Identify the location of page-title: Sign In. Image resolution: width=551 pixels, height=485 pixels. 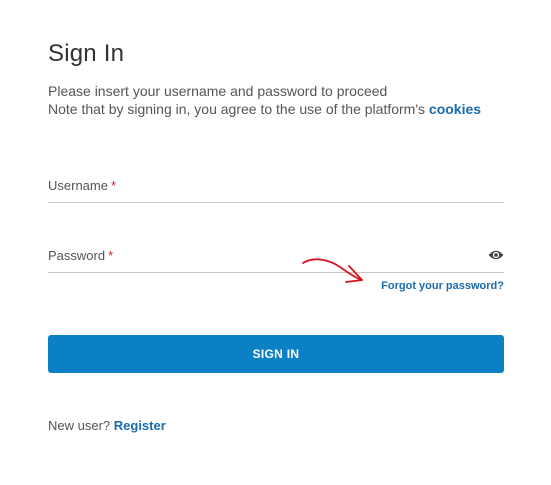
(86, 53).